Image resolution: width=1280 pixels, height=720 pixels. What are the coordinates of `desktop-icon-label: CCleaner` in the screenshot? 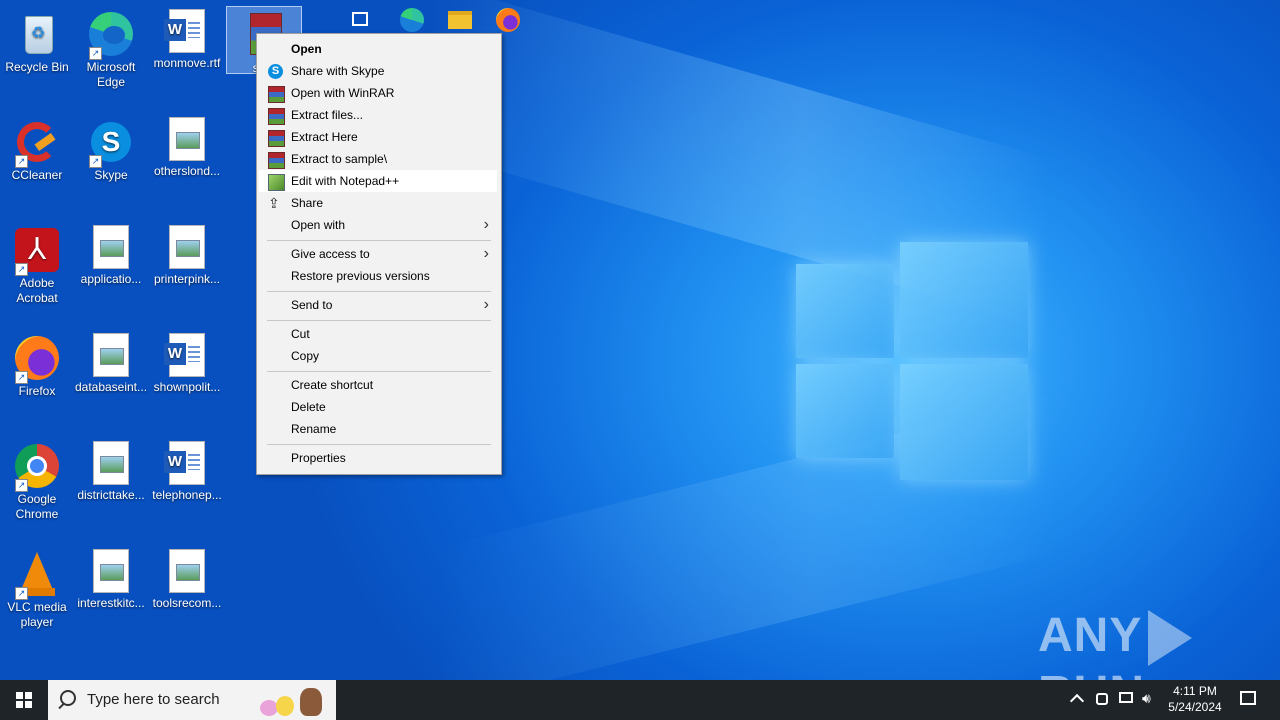 It's located at (37, 175).